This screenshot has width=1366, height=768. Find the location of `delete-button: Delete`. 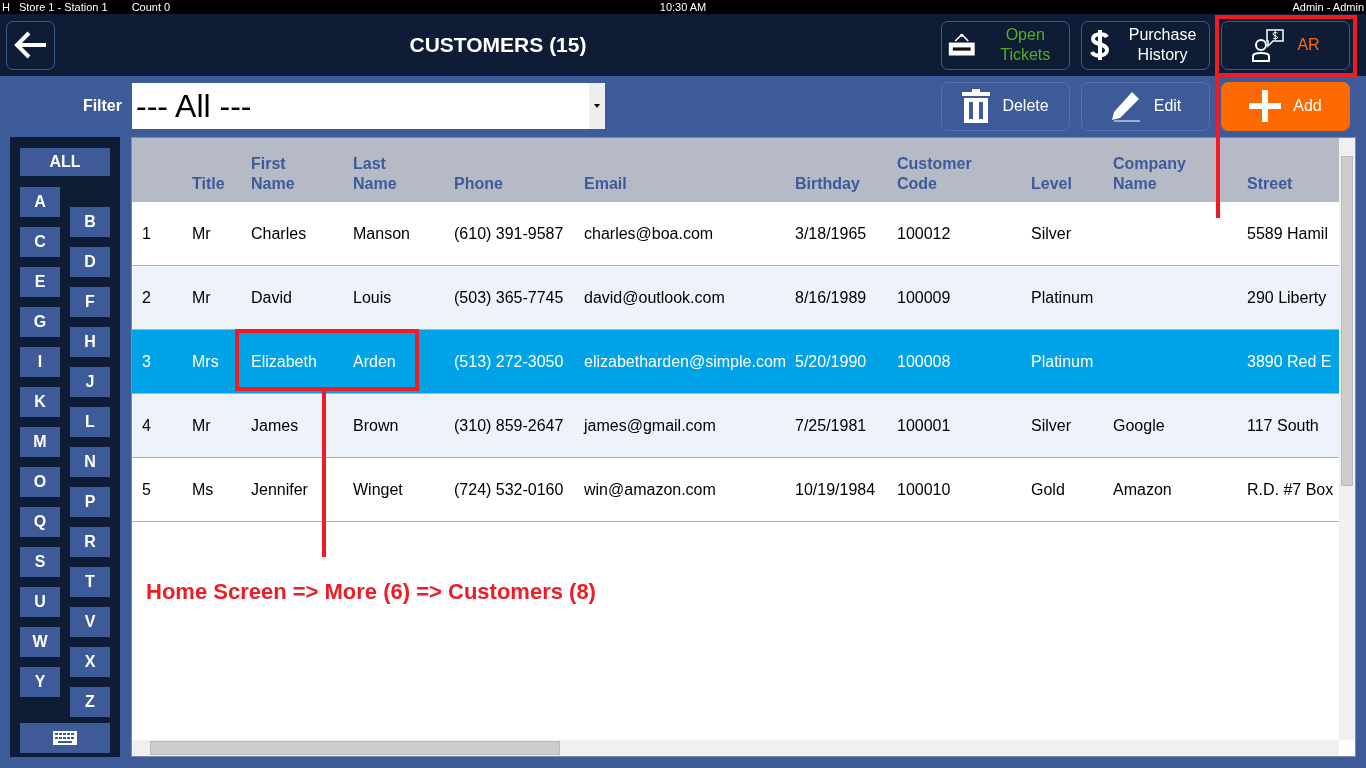

delete-button: Delete is located at coordinates (1005, 106).